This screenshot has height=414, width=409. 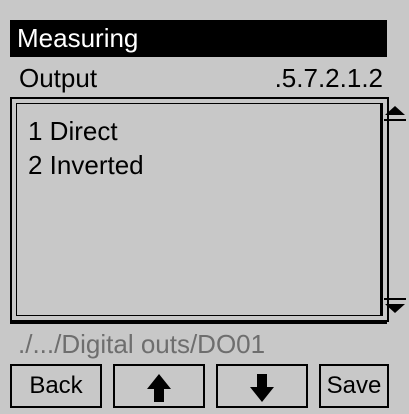 What do you see at coordinates (73, 131) in the screenshot?
I see `list-item-direct: 1 Direct` at bounding box center [73, 131].